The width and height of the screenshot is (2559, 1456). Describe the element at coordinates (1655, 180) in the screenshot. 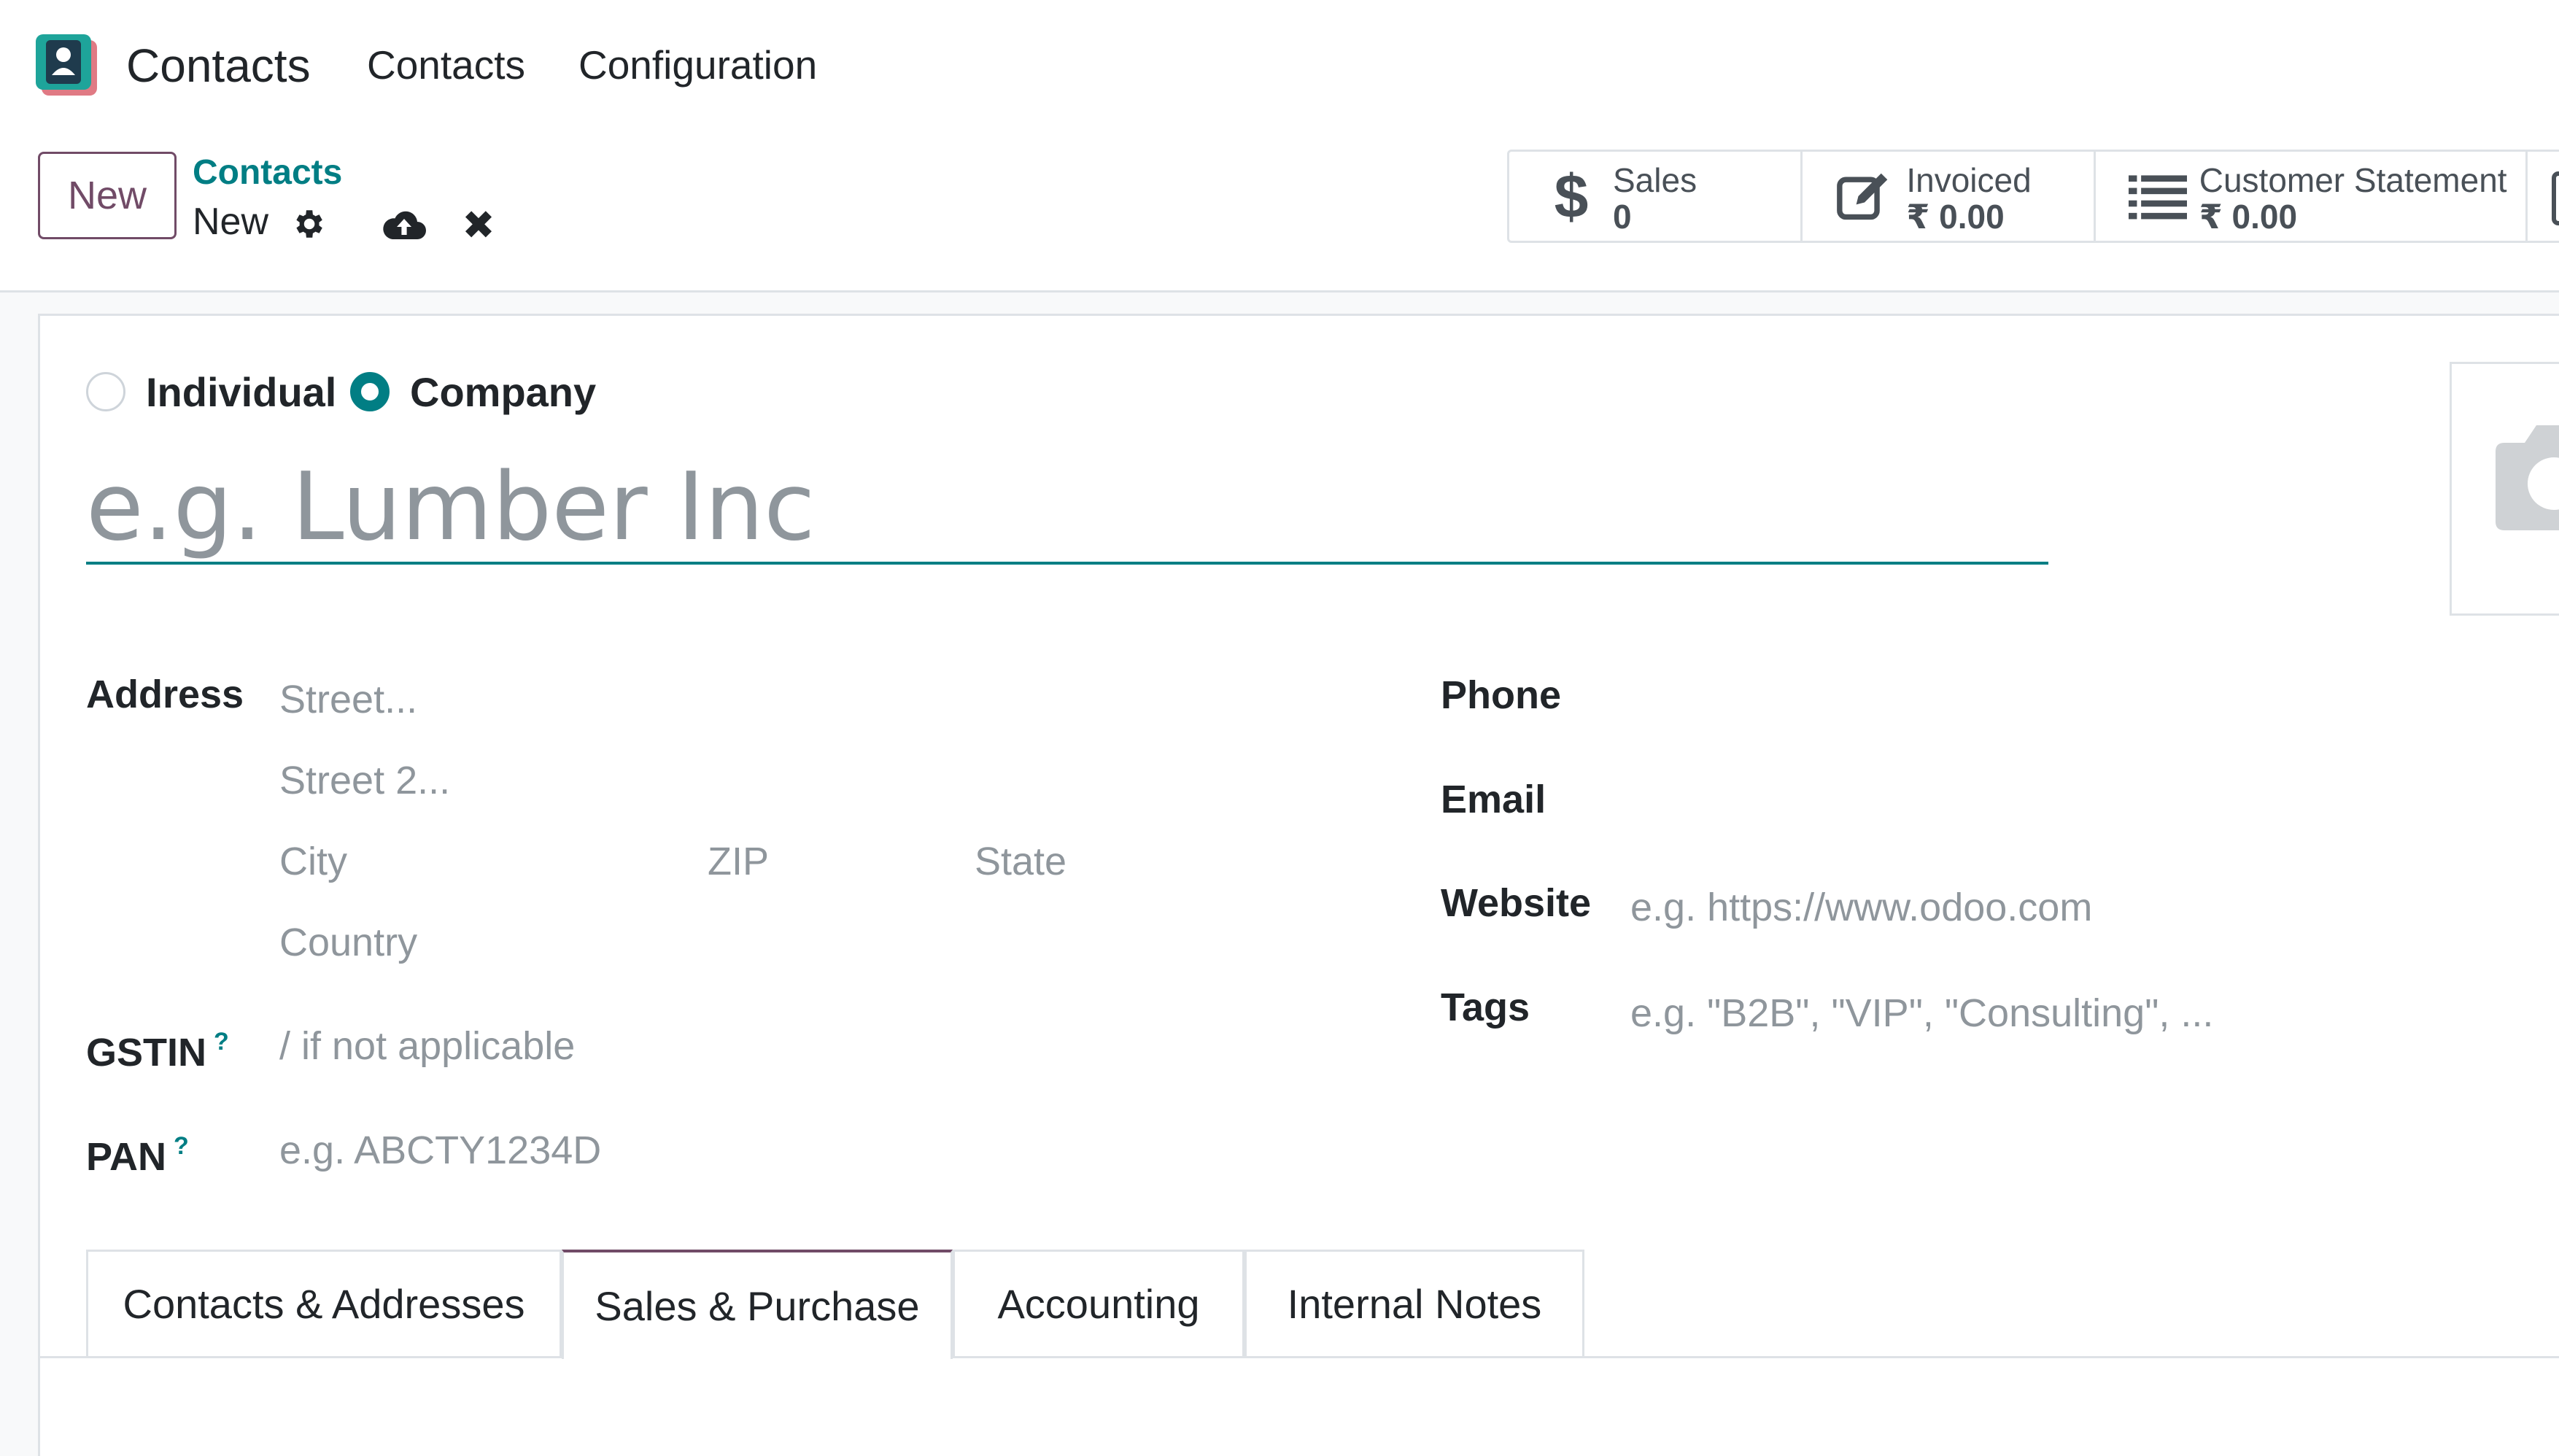

I see `sales-label: Sales` at that location.